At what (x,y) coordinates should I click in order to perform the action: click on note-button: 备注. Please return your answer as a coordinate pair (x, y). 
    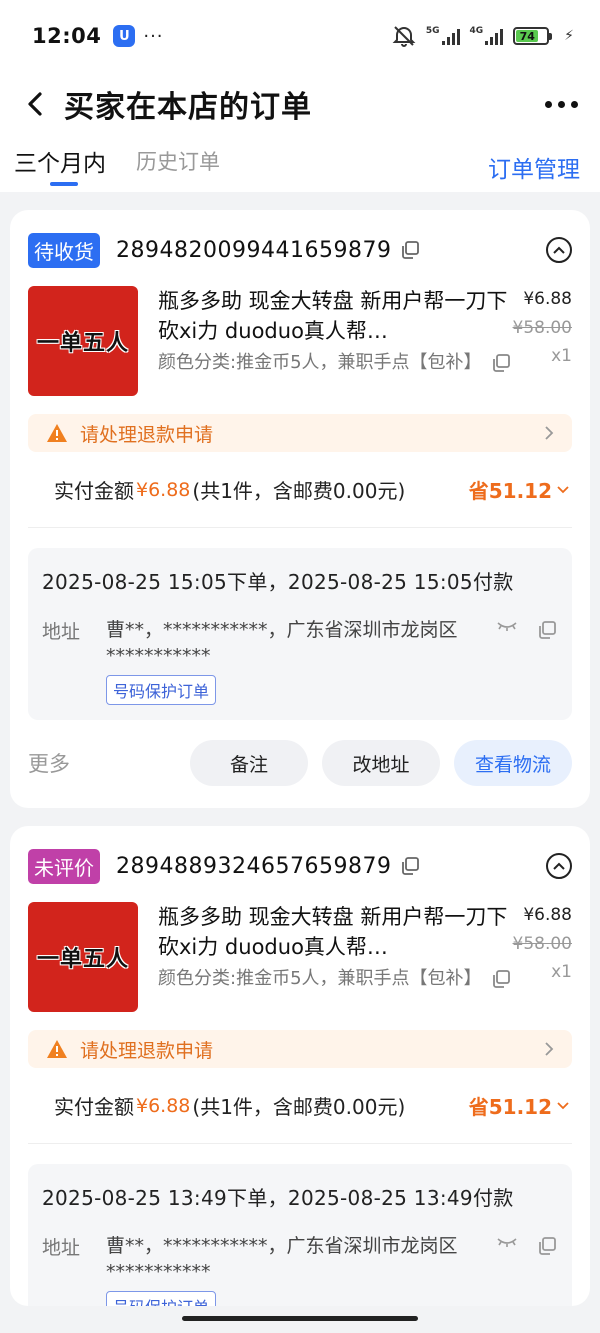
    Looking at the image, I should click on (249, 763).